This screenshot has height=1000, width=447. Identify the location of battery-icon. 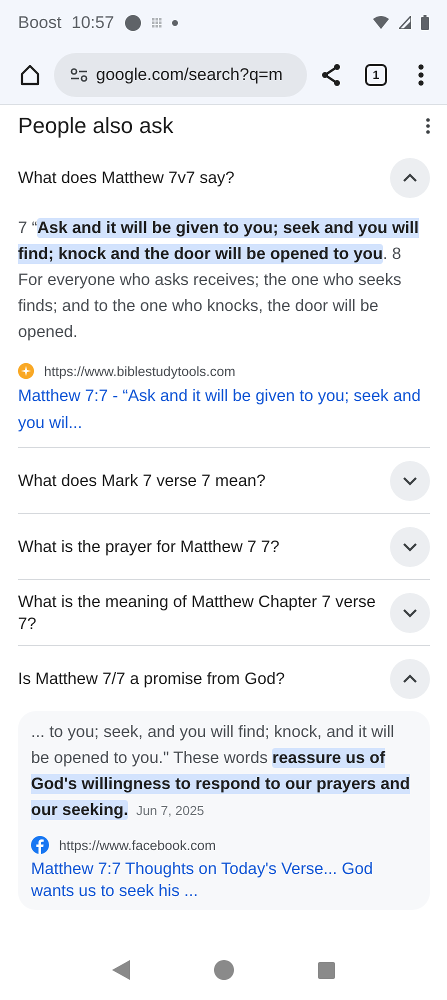
(425, 22).